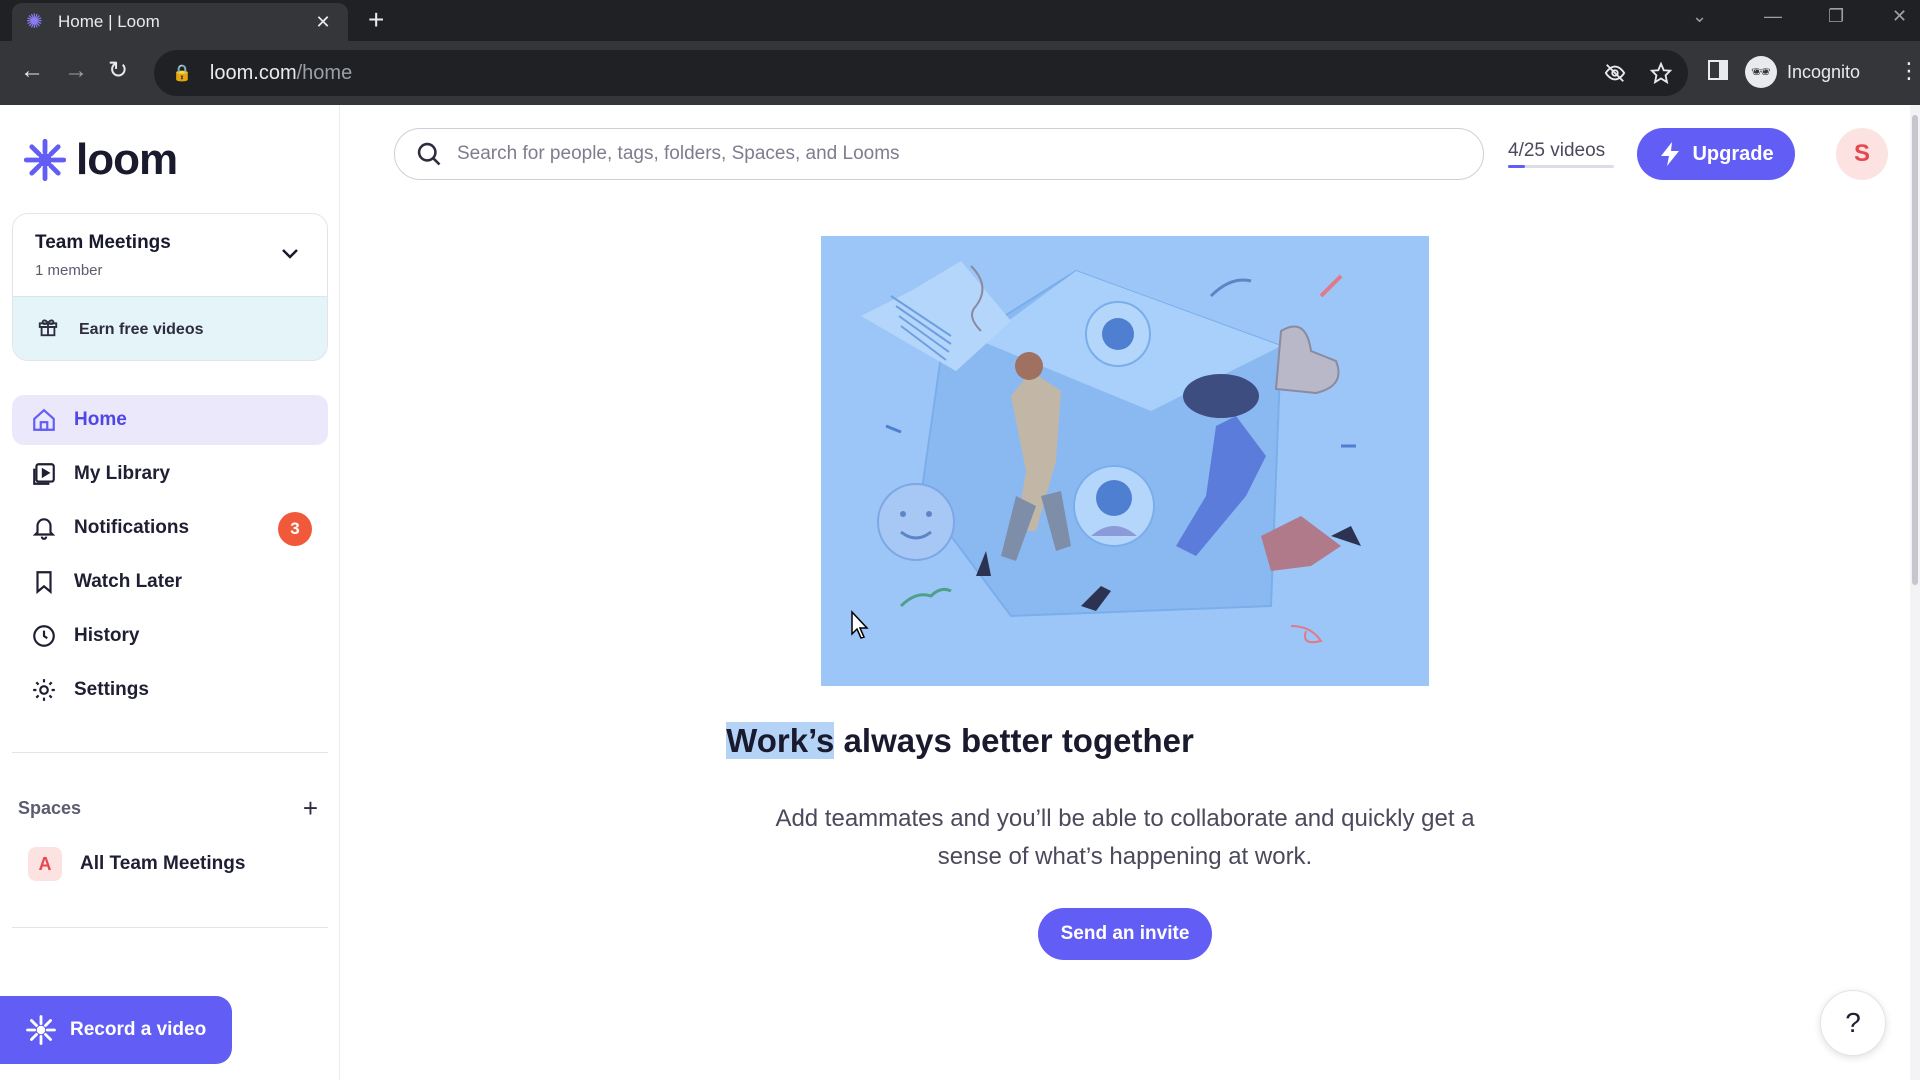  I want to click on send-invite-button: Send an invite, so click(1125, 934).